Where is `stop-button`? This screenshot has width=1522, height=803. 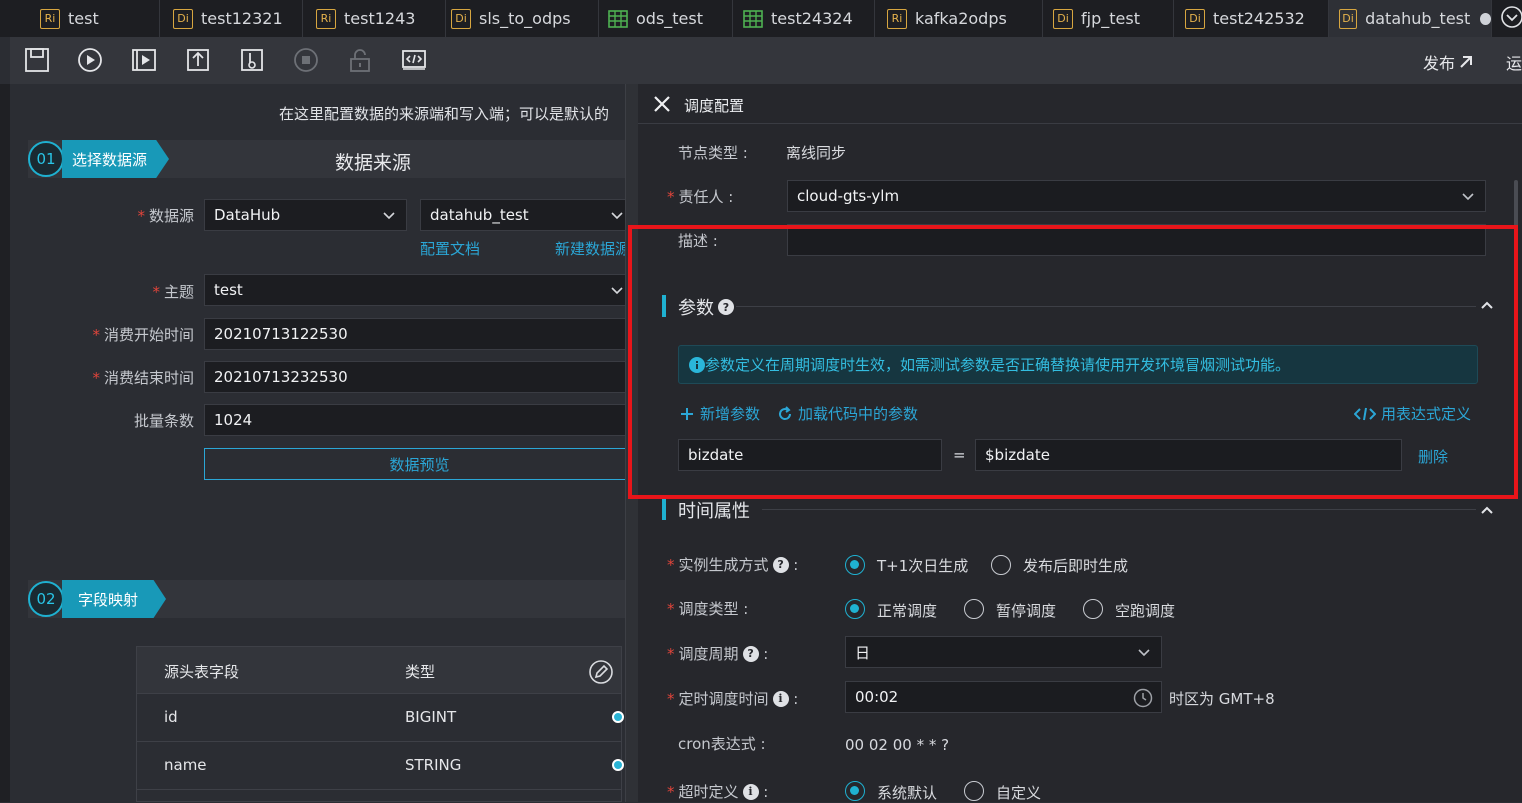
stop-button is located at coordinates (306, 60).